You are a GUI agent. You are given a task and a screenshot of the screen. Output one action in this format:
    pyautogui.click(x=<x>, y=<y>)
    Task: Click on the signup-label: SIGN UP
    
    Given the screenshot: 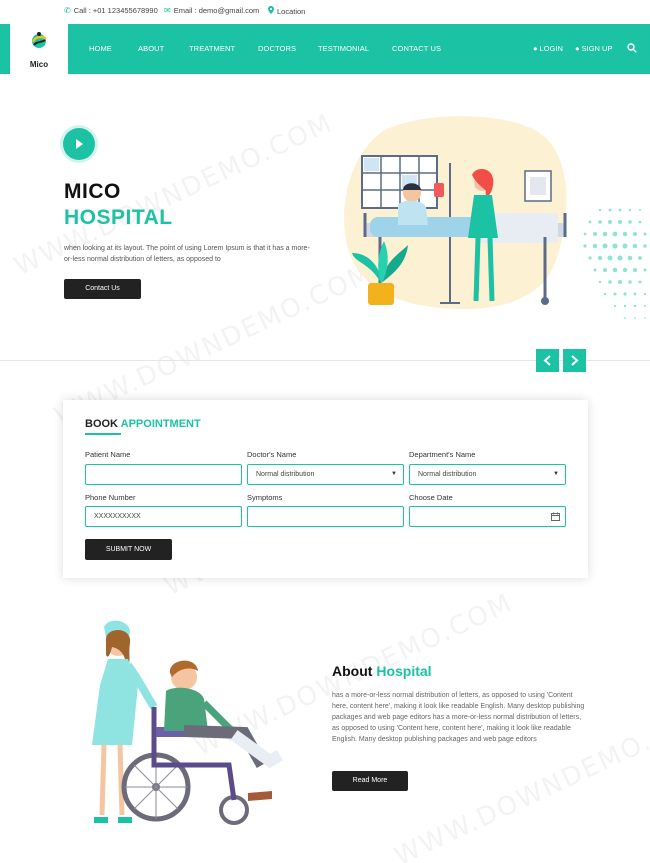 What is the action you would take?
    pyautogui.click(x=597, y=48)
    